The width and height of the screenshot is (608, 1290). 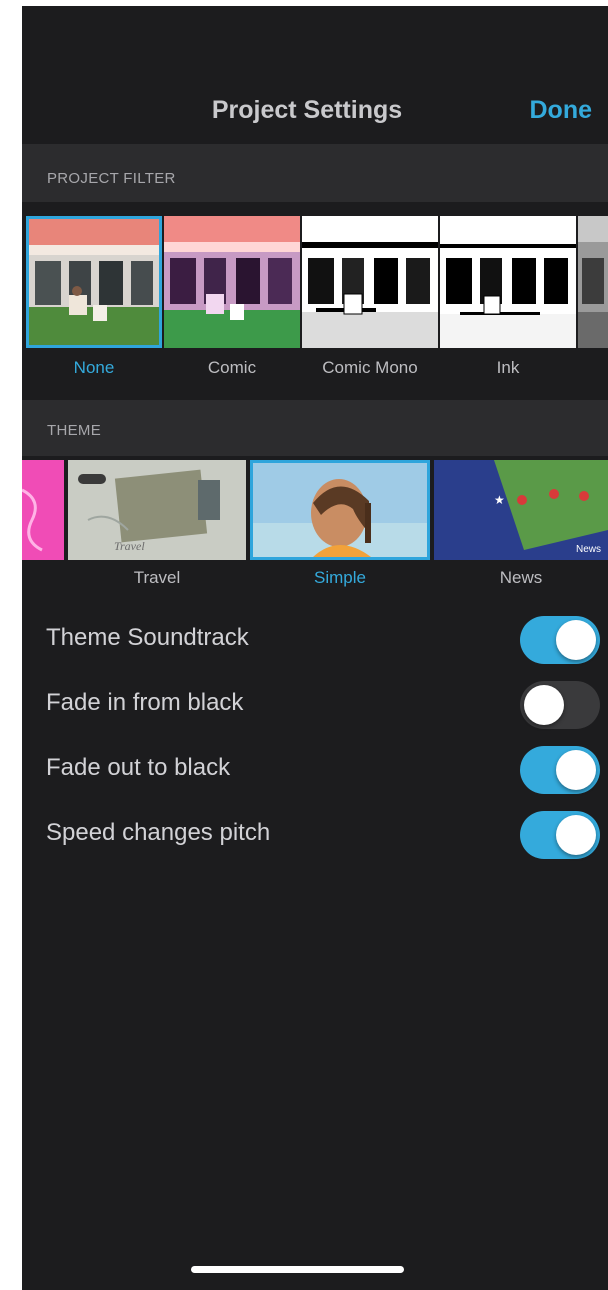 I want to click on project-filter-title: PROJECT FILTER, so click(x=111, y=178).